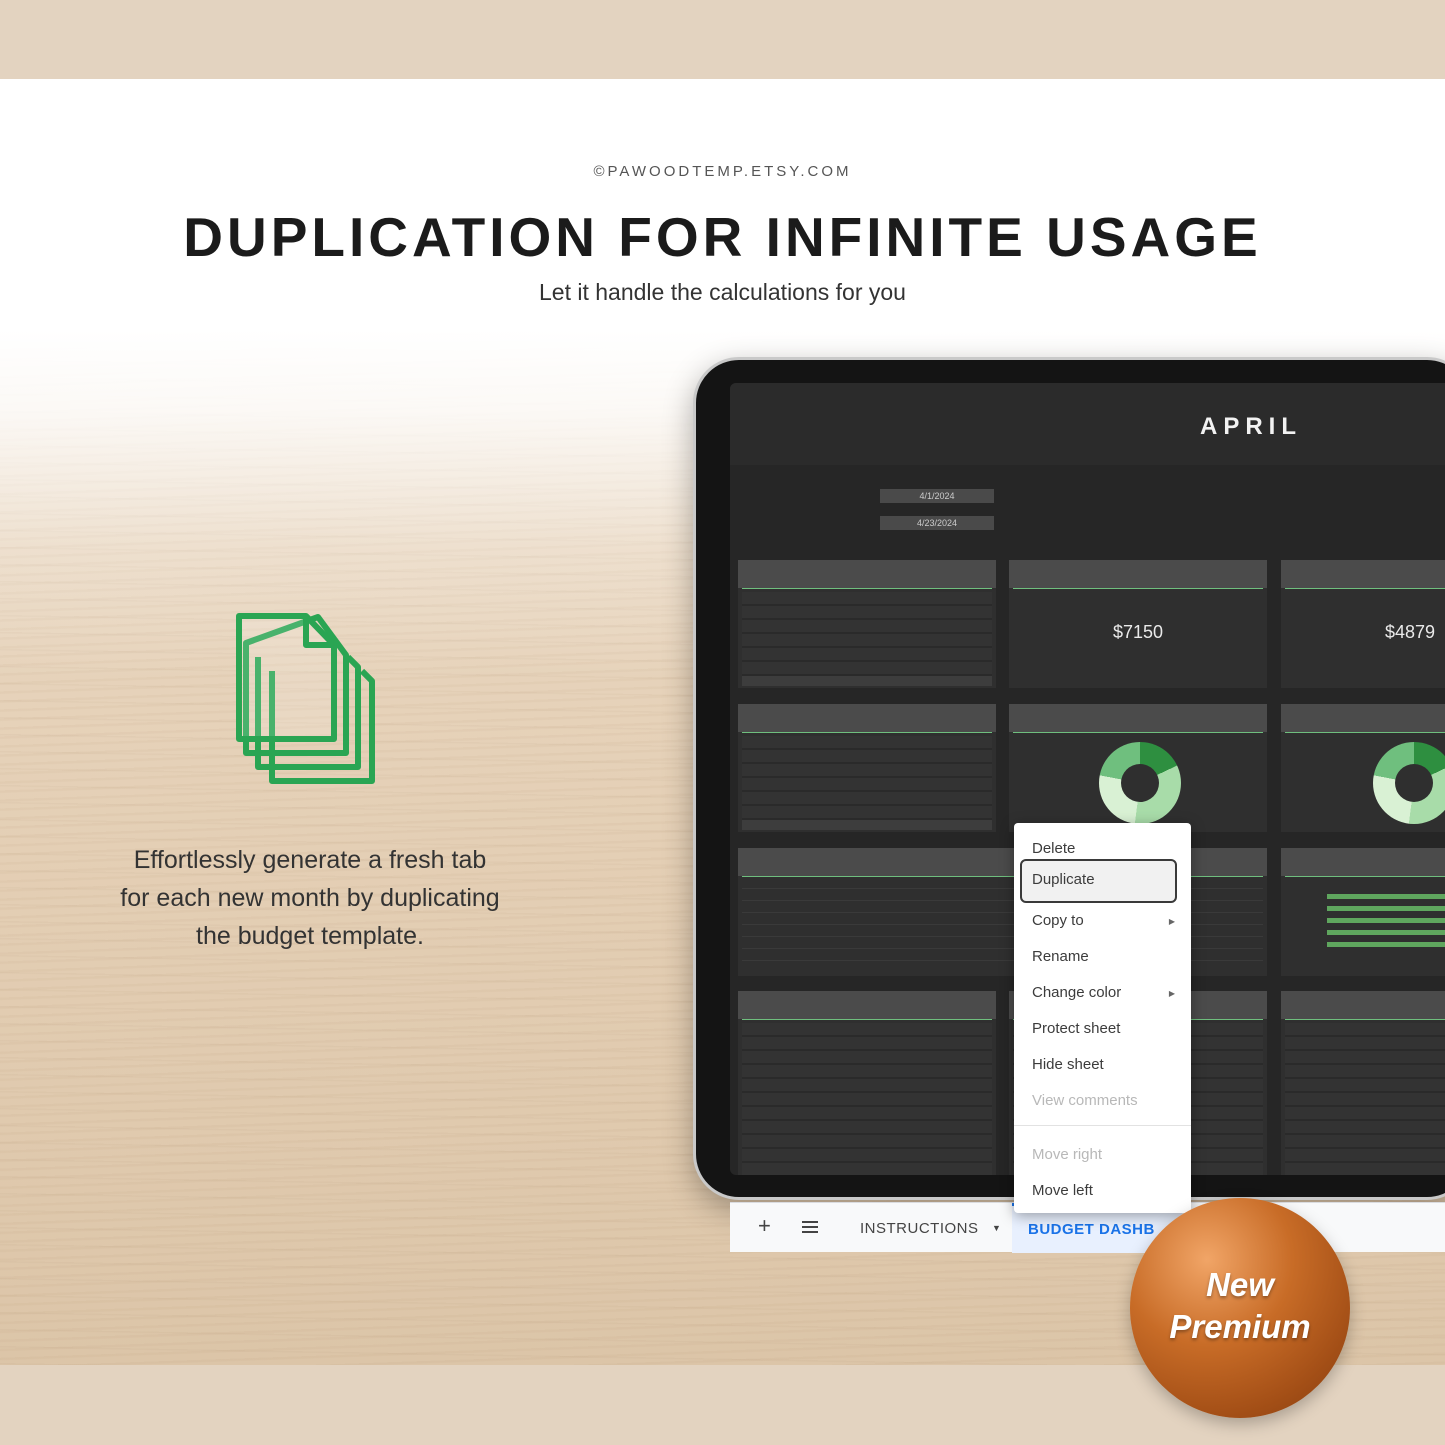  What do you see at coordinates (1410, 632) in the screenshot?
I see `total-expenses-value: $4879` at bounding box center [1410, 632].